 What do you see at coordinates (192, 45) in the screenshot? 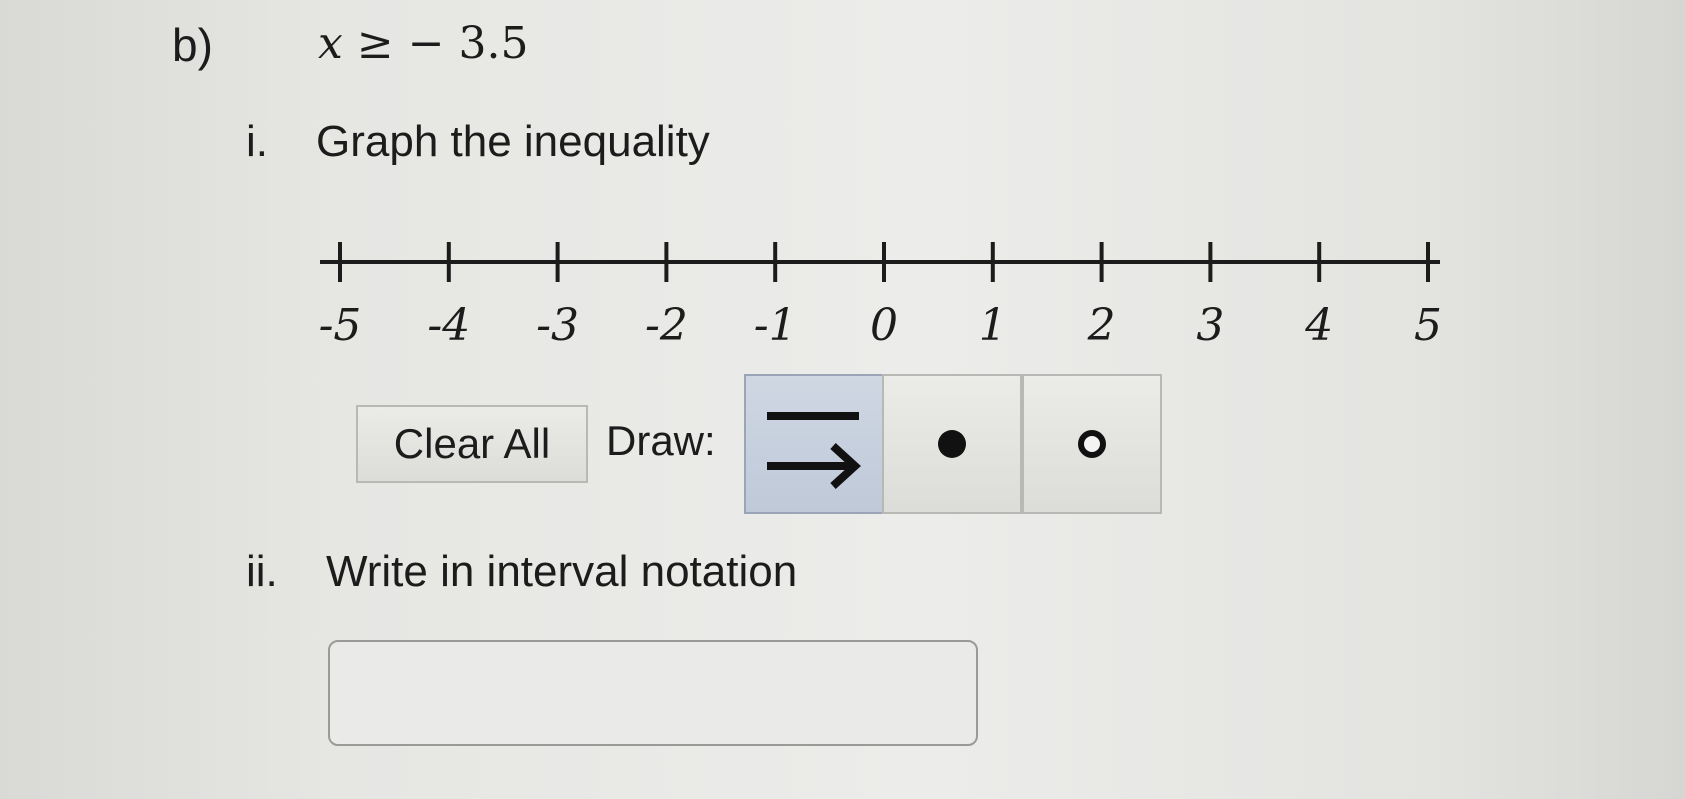
I see `part-label: b)` at bounding box center [192, 45].